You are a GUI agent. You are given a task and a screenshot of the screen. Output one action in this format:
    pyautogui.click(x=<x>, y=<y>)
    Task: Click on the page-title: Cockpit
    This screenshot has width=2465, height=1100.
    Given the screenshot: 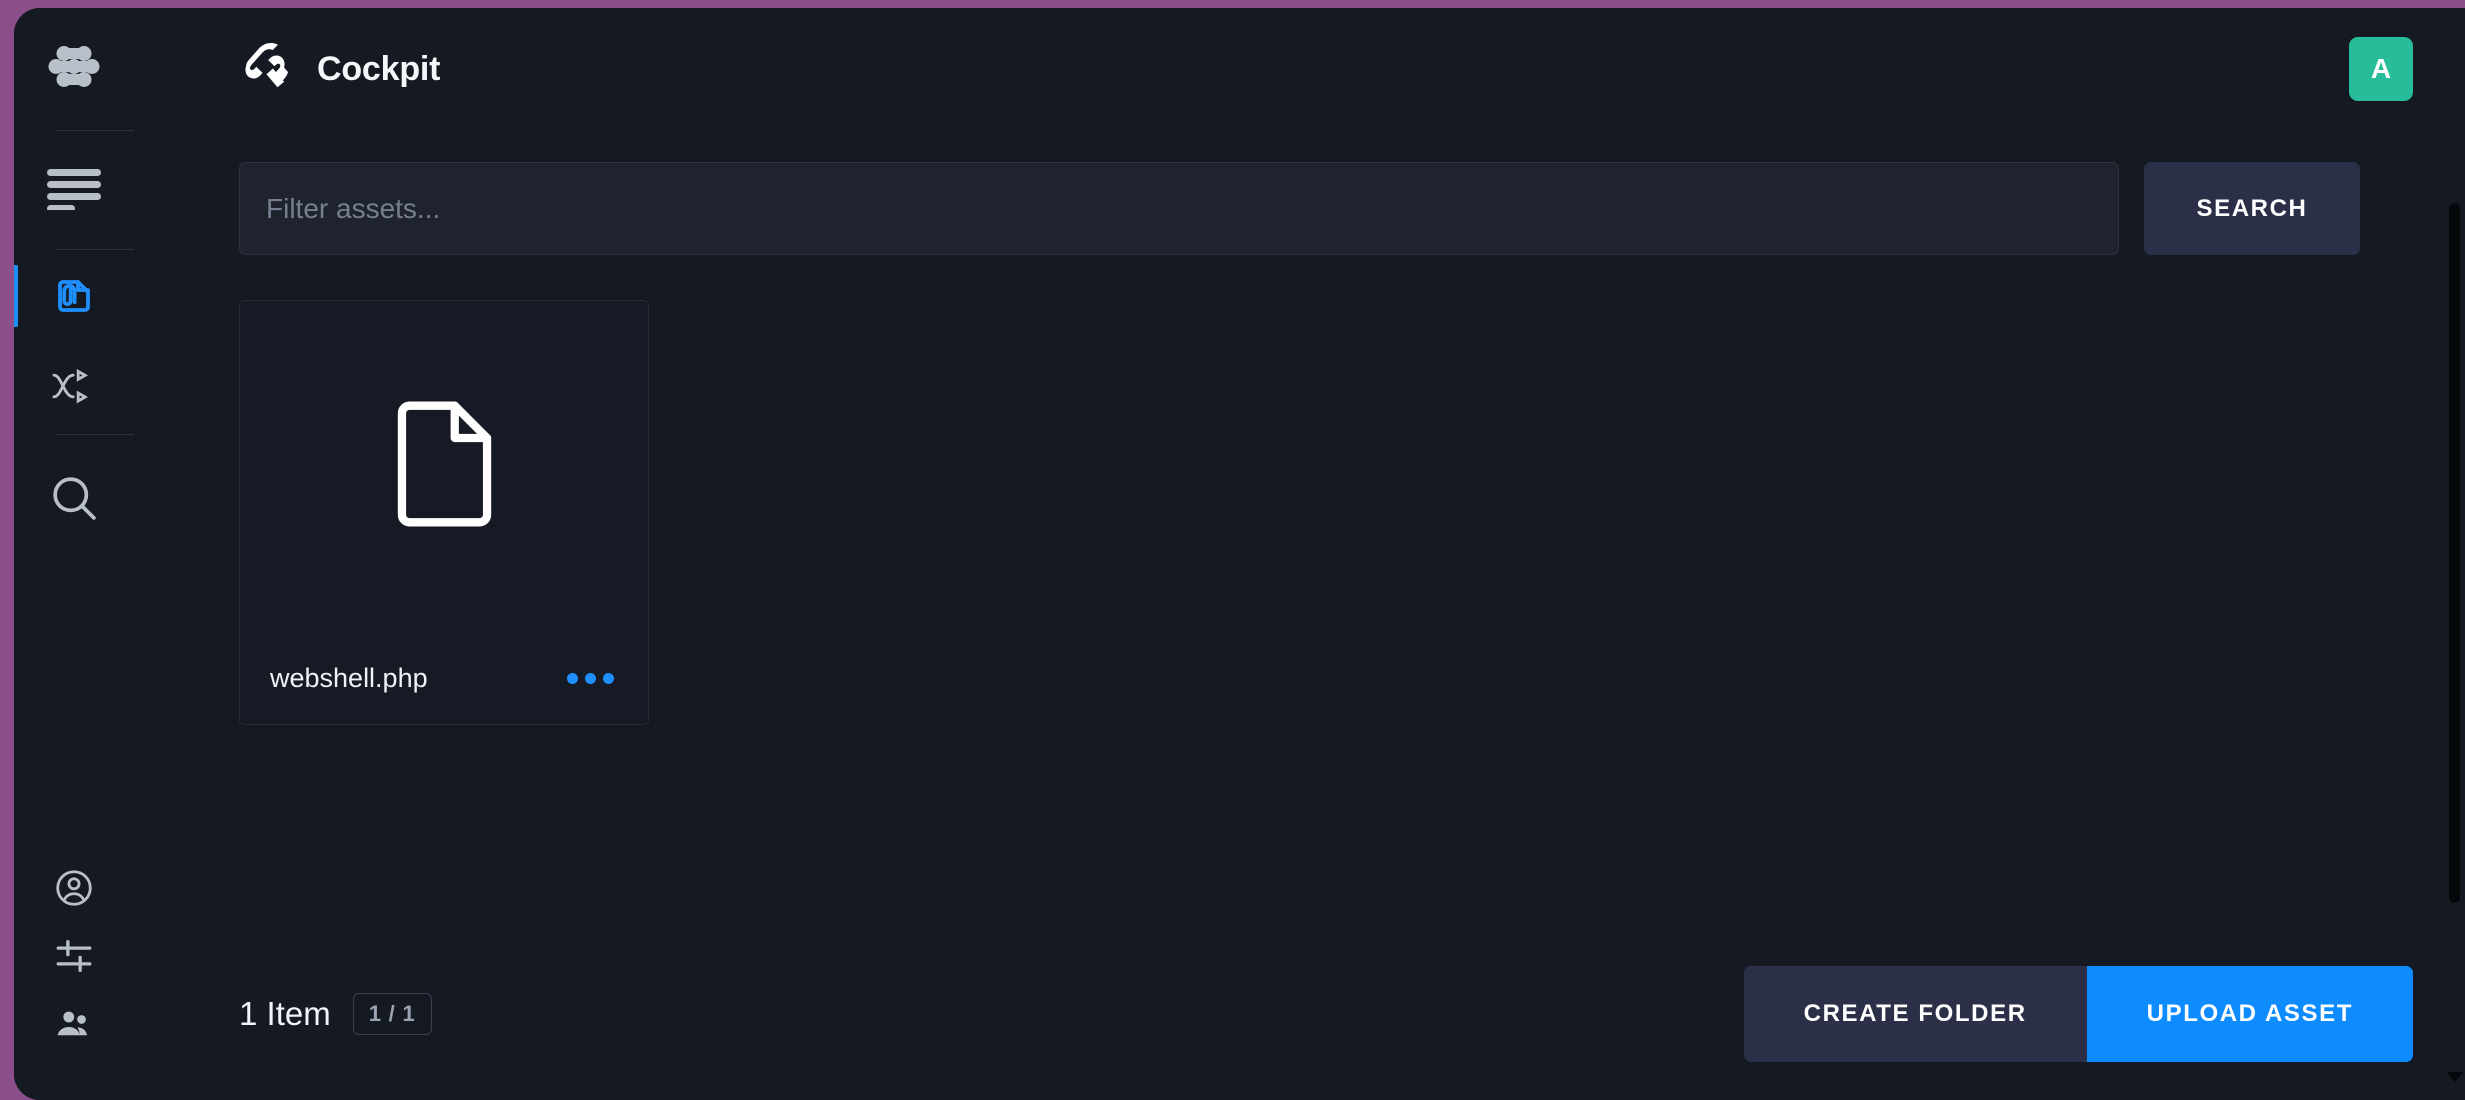 What is the action you would take?
    pyautogui.click(x=379, y=68)
    